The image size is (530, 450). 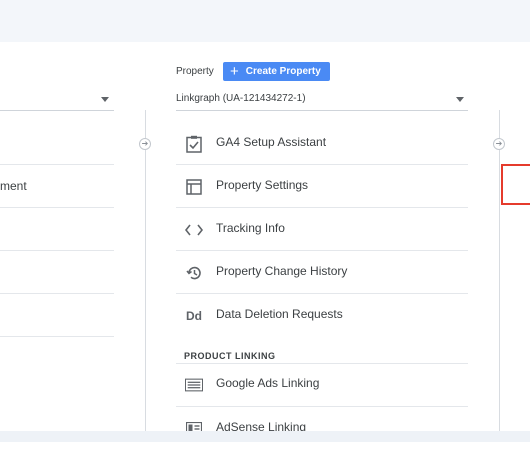 I want to click on code-brackets-icon, so click(x=194, y=230).